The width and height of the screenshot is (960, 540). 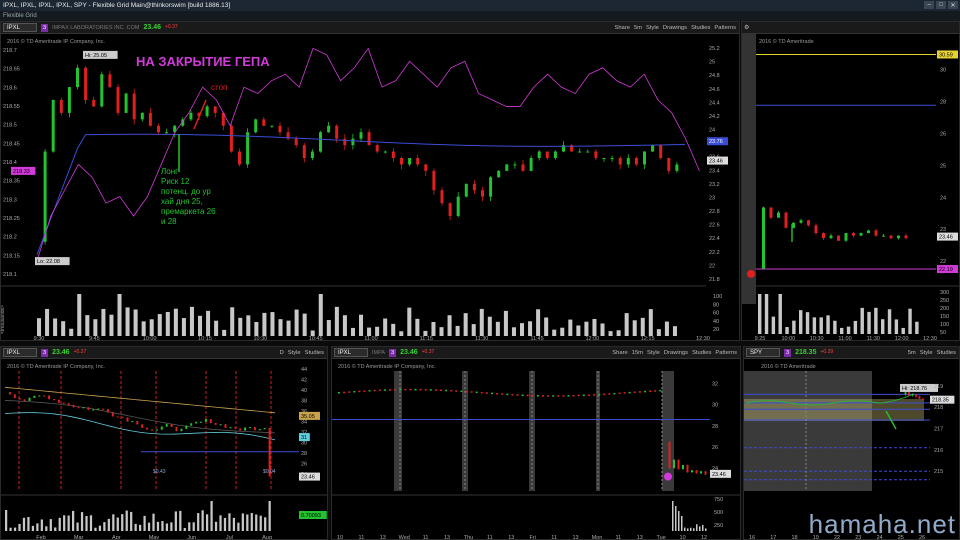 What do you see at coordinates (718, 500) in the screenshot?
I see `bm-vol-tick: 750` at bounding box center [718, 500].